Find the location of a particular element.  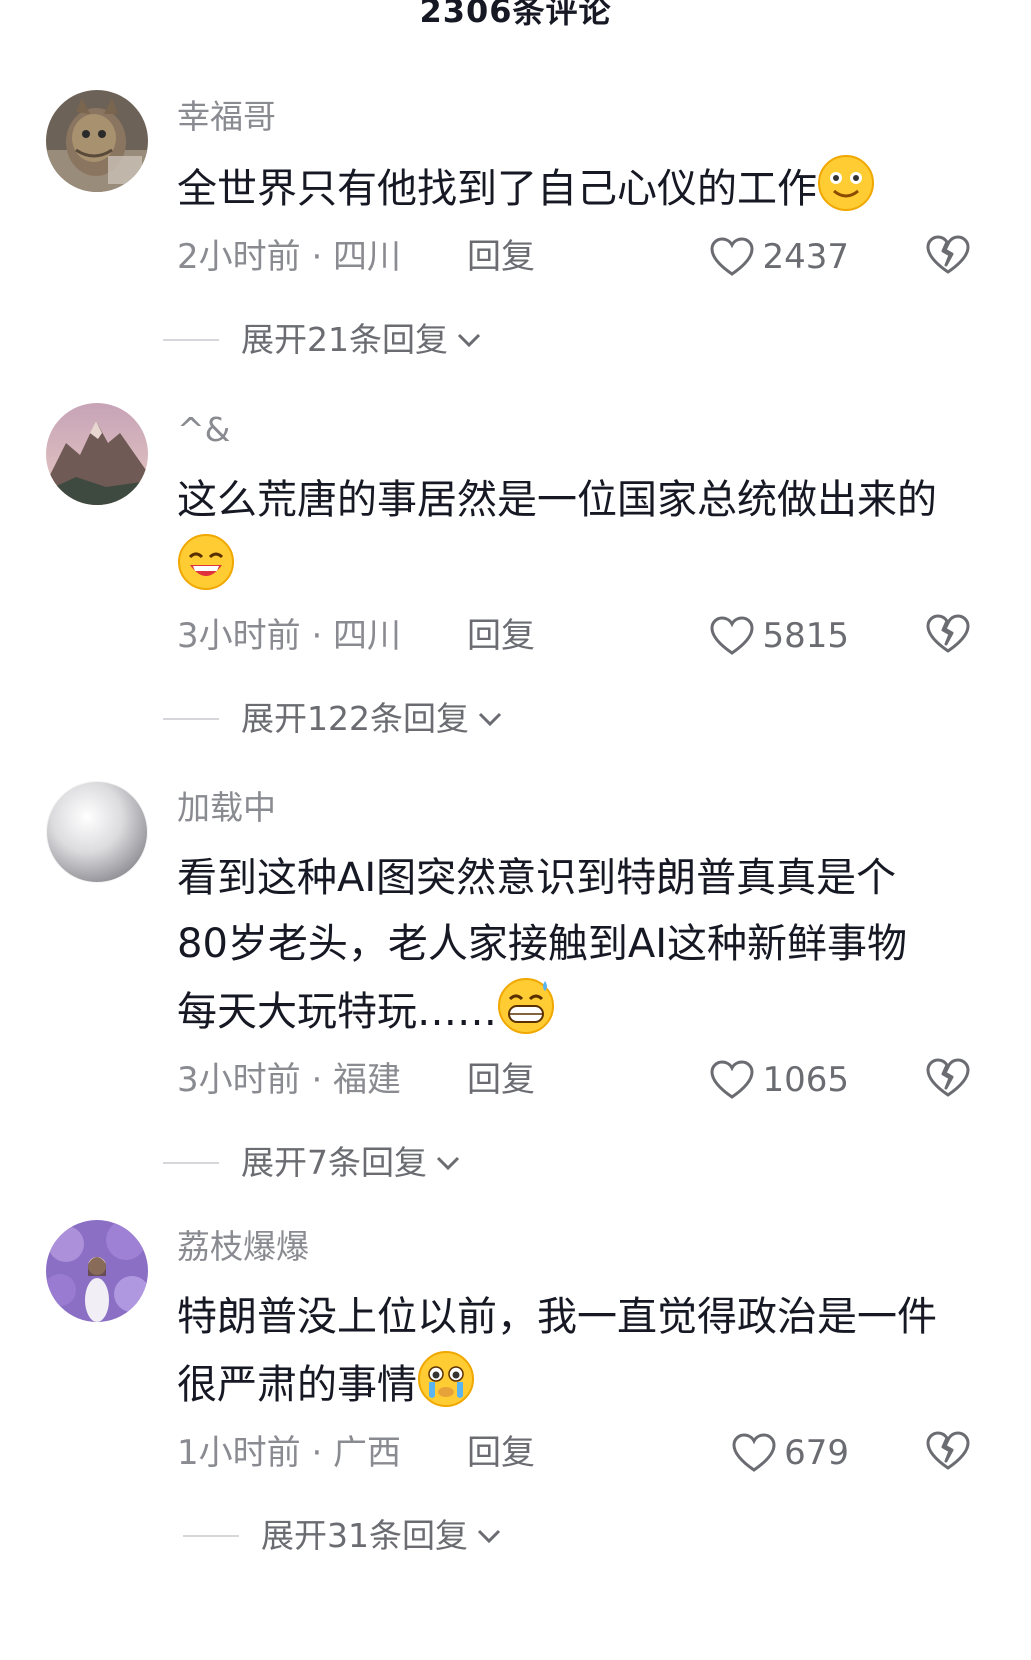

comment-text: 这么荒唐的事居然是一位国家总统做出来的 is located at coordinates (557, 534).